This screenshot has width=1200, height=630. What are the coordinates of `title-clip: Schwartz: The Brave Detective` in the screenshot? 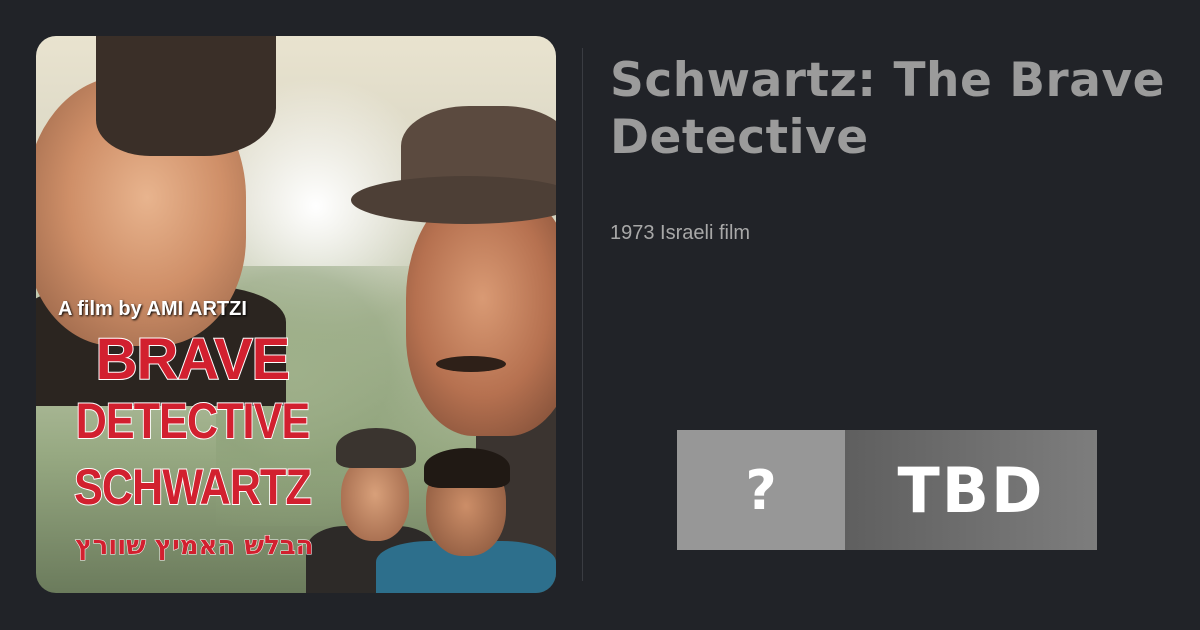 It's located at (900, 110).